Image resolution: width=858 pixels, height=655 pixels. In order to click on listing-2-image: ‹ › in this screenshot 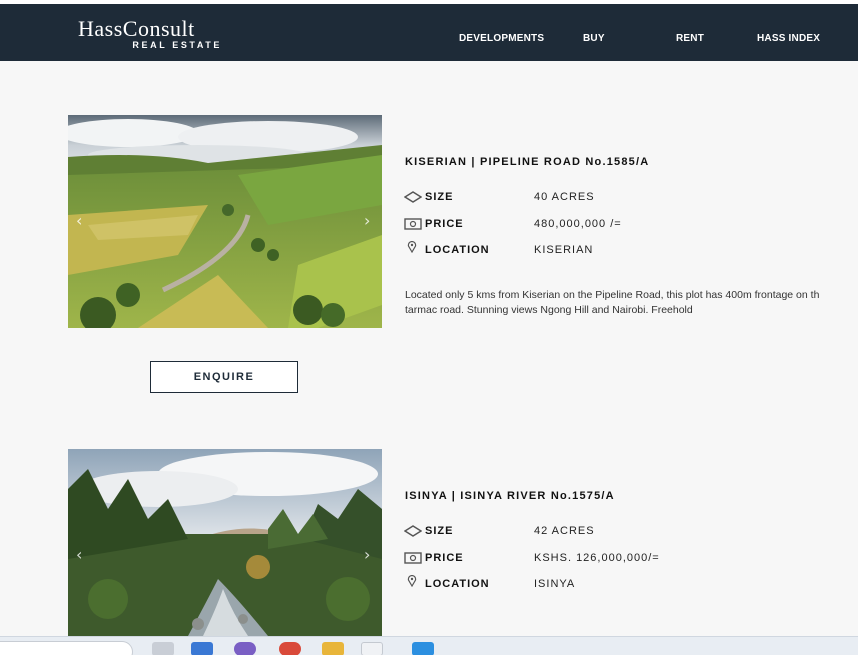, I will do `click(225, 542)`.